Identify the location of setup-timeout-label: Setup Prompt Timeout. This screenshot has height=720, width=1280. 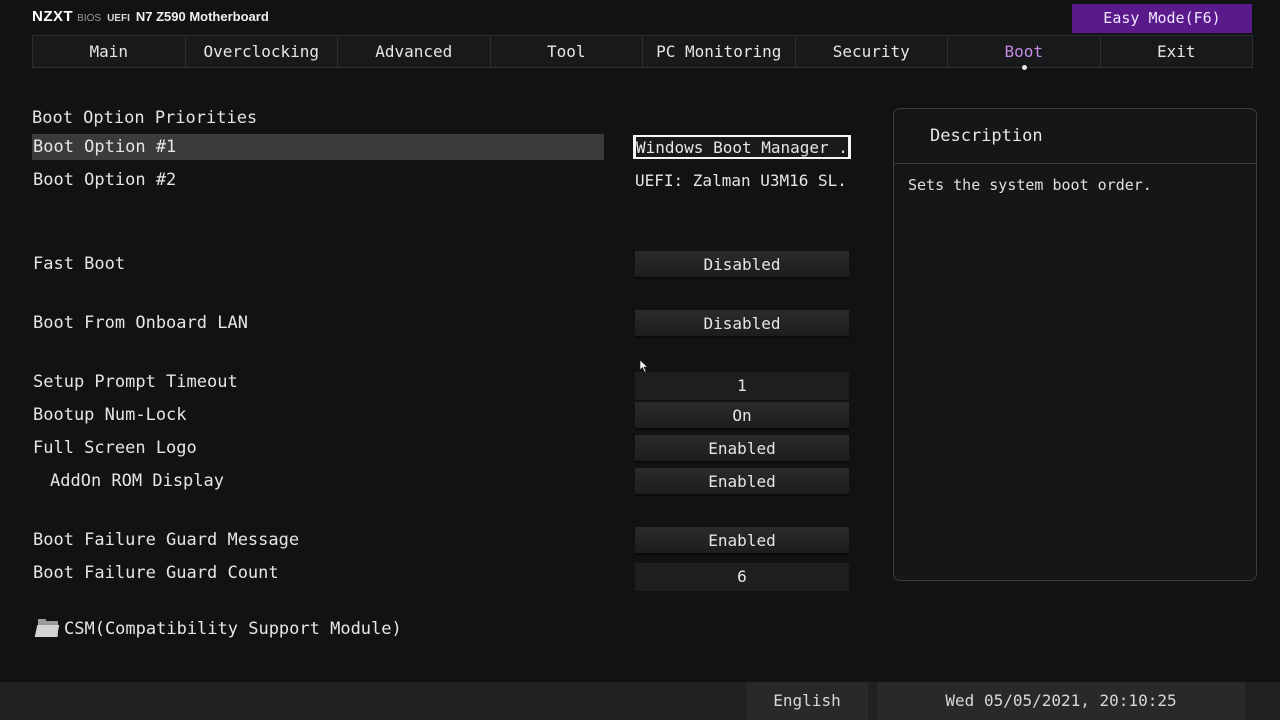
(135, 382).